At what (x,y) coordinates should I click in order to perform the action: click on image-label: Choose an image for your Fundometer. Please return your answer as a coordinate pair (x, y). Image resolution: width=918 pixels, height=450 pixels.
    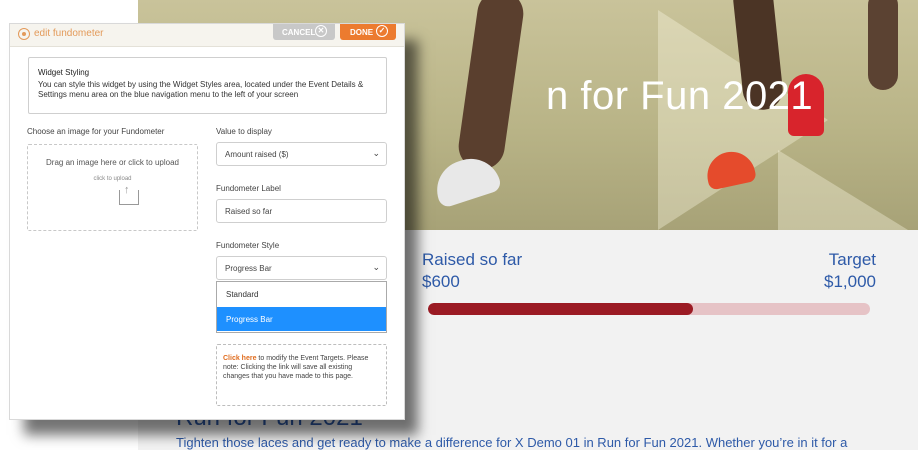
    Looking at the image, I should click on (96, 131).